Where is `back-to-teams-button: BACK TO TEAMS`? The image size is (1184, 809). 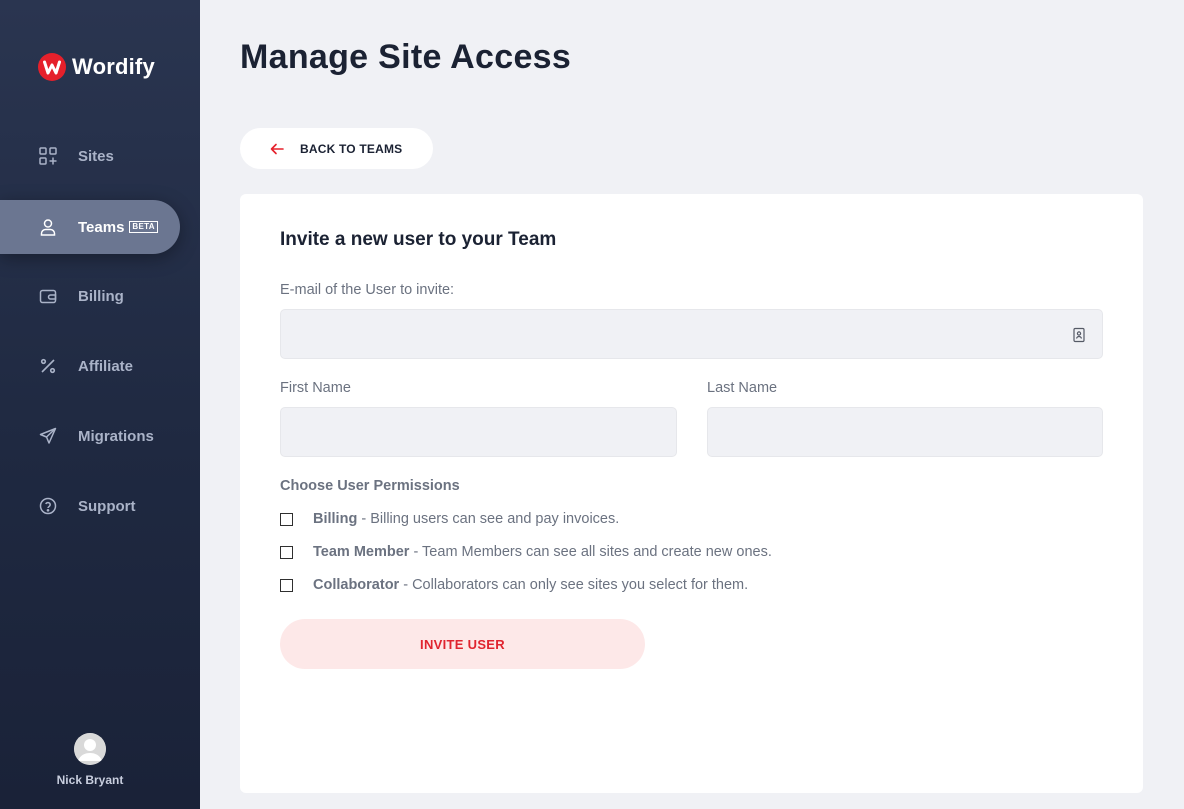 back-to-teams-button: BACK TO TEAMS is located at coordinates (336, 148).